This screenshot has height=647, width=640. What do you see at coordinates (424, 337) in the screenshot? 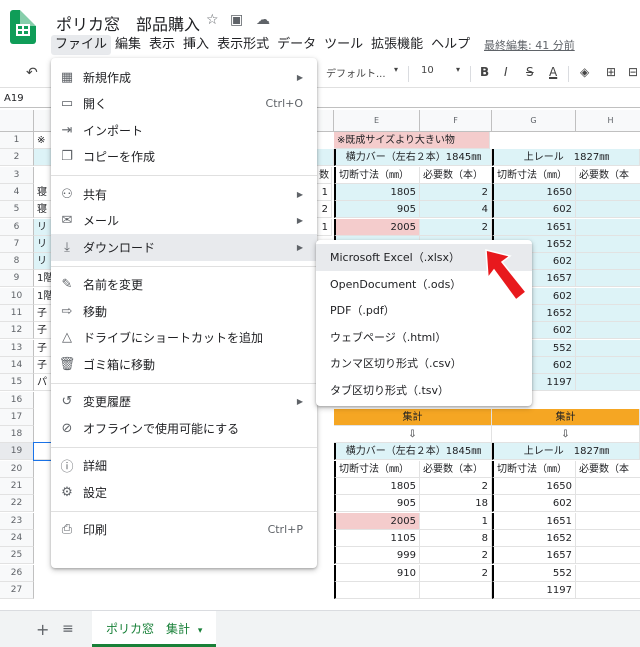
I see `download-html: ウェブページ（.html）` at bounding box center [424, 337].